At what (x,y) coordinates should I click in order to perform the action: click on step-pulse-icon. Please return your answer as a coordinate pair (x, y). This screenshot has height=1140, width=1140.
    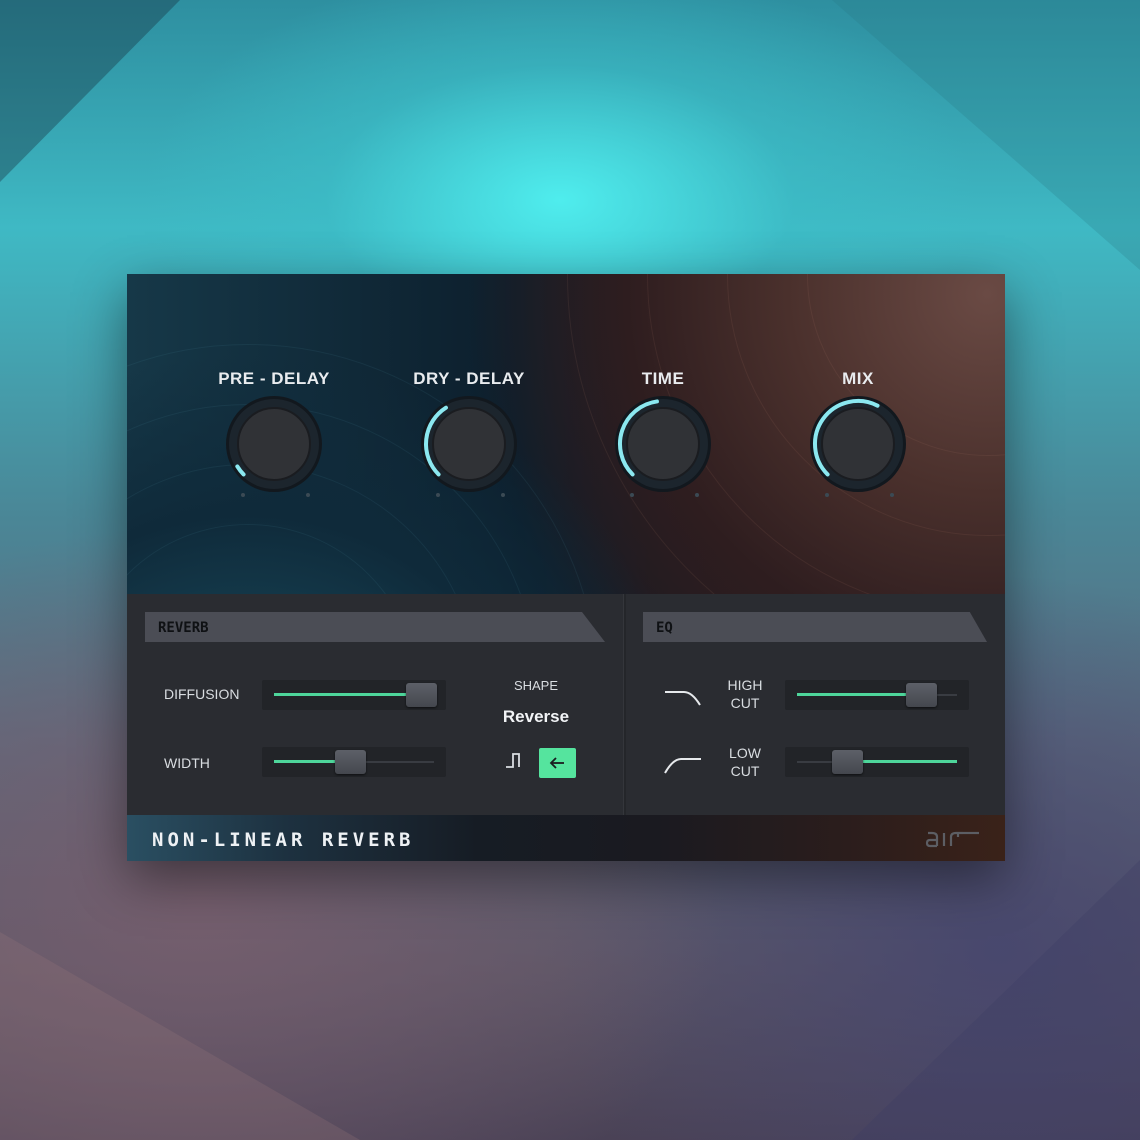
    Looking at the image, I should click on (513, 760).